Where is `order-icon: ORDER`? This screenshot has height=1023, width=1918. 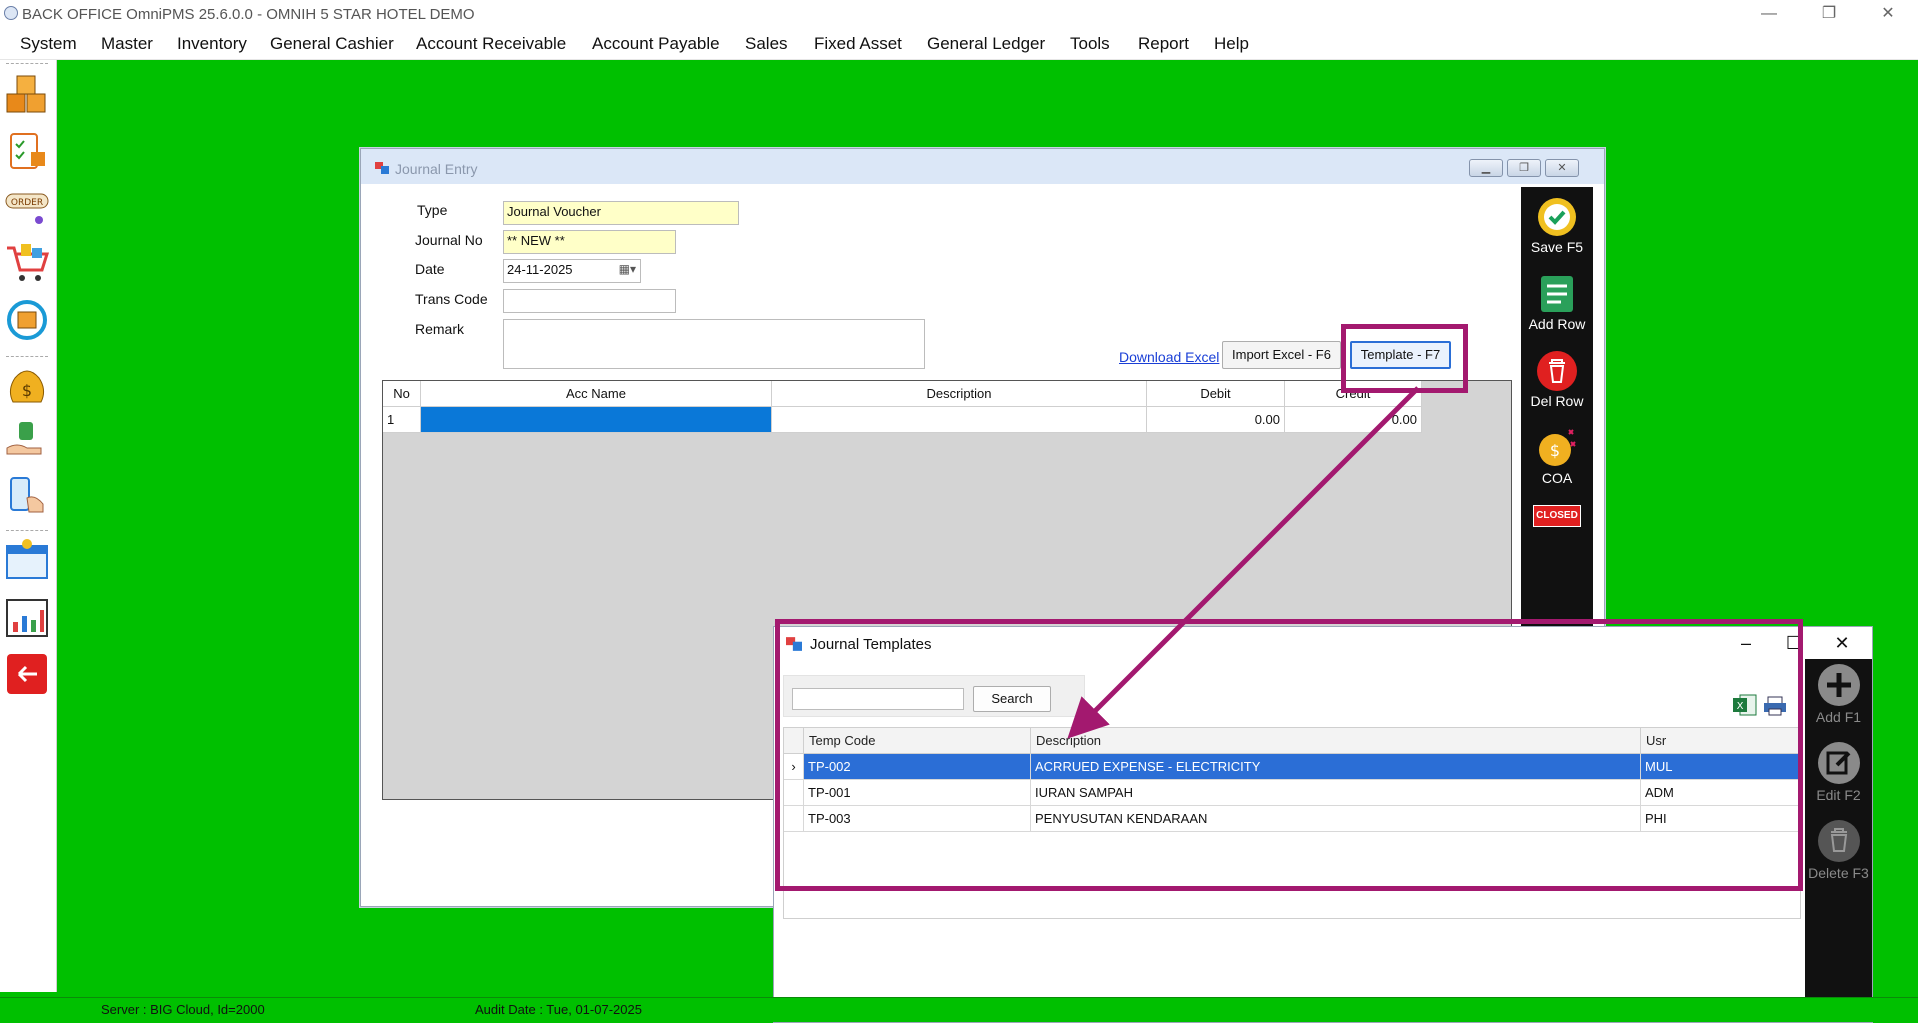
order-icon: ORDER is located at coordinates (27, 210).